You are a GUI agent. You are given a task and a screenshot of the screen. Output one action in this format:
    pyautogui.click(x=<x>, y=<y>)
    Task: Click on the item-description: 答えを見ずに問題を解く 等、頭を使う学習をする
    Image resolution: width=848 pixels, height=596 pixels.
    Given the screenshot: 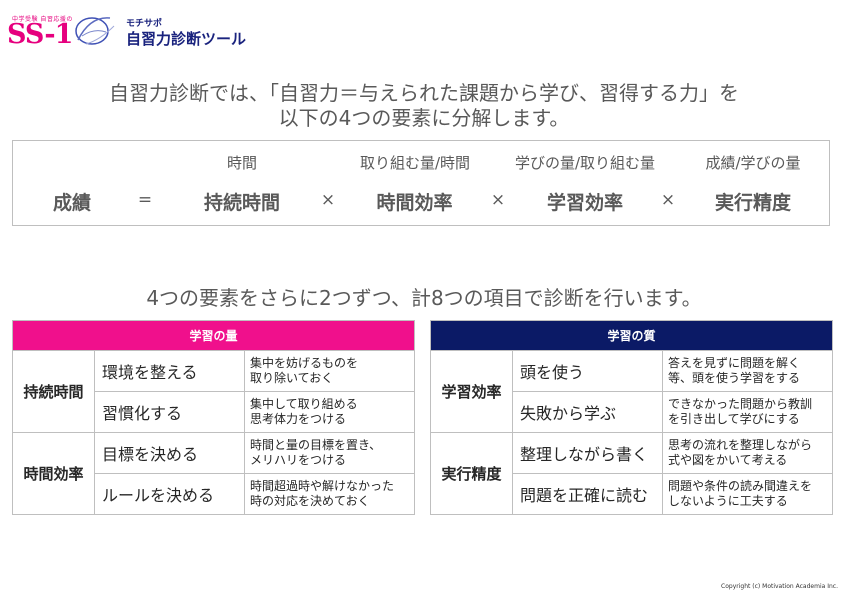 What is the action you would take?
    pyautogui.click(x=747, y=371)
    